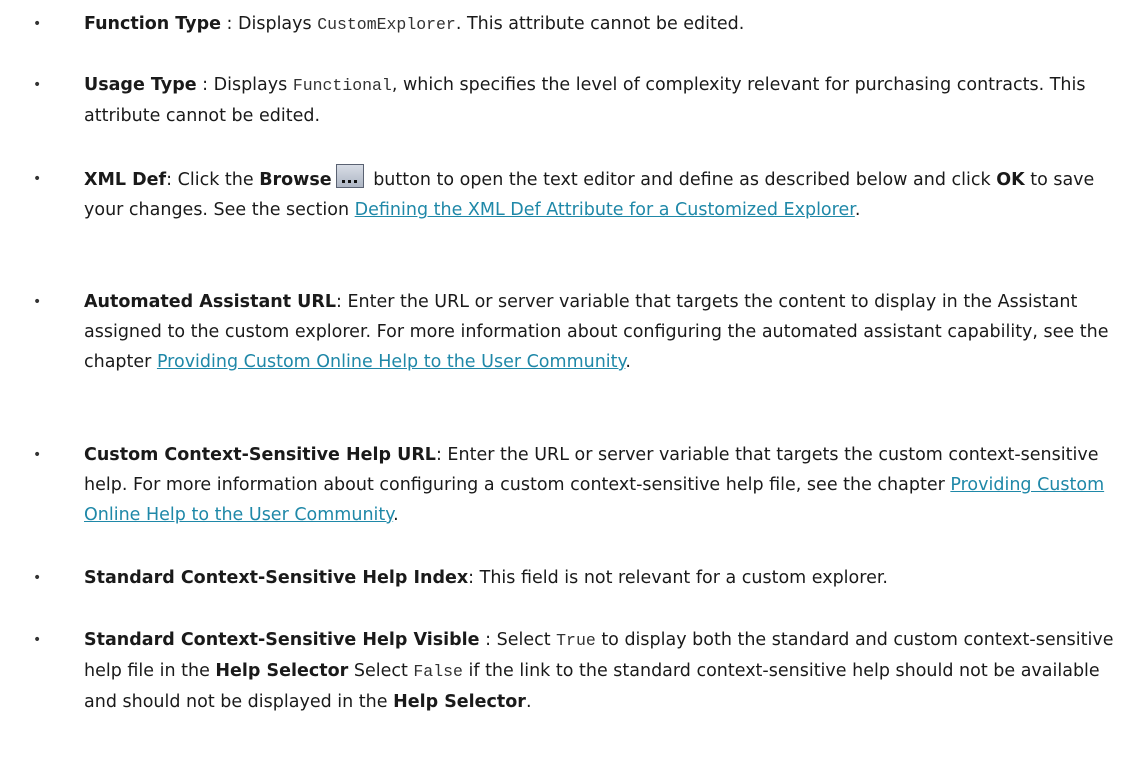  What do you see at coordinates (295, 180) in the screenshot?
I see `browse-label: Browse` at bounding box center [295, 180].